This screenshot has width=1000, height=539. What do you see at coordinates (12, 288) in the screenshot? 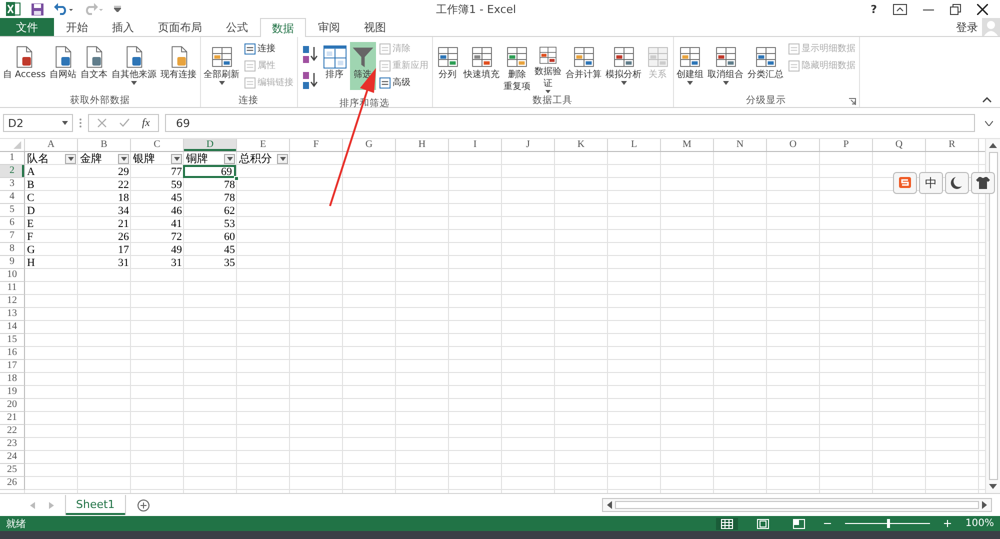
I see `row-header: 11` at bounding box center [12, 288].